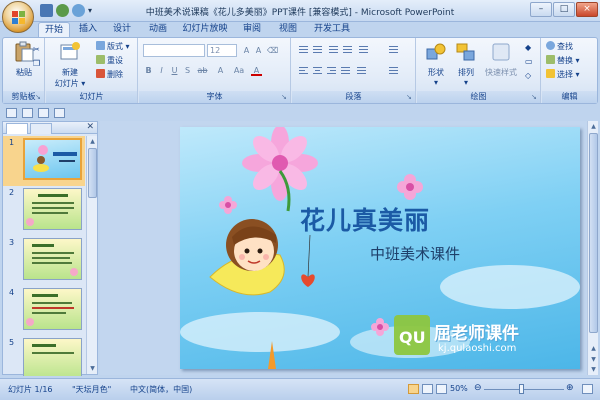  I want to click on normal-view-button, so click(413, 389).